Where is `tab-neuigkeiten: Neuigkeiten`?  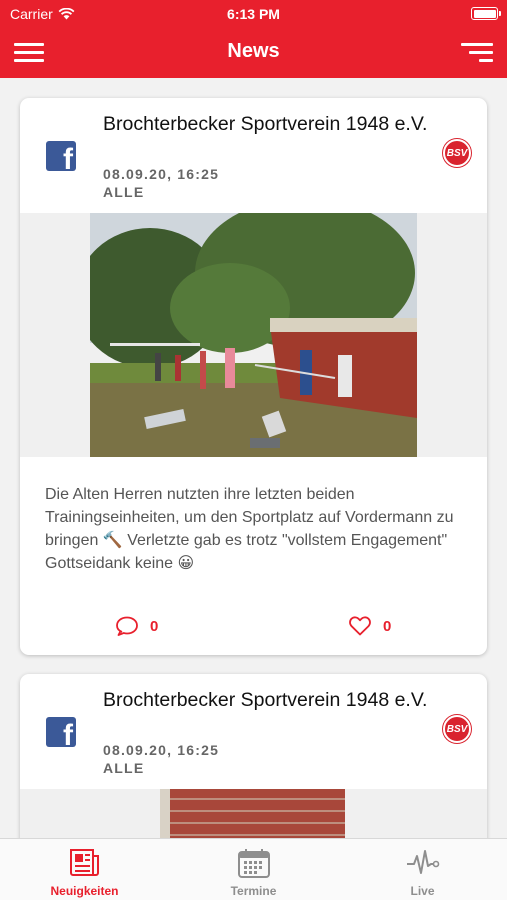 tab-neuigkeiten: Neuigkeiten is located at coordinates (84, 869).